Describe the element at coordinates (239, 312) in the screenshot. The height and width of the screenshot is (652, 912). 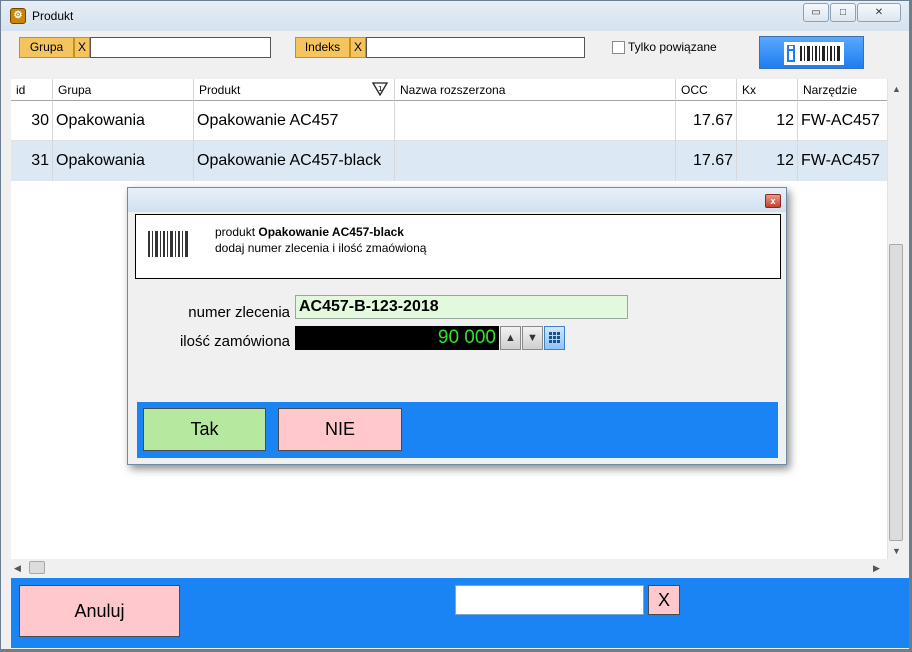
I see `order-number-label: numer zlecenia` at that location.